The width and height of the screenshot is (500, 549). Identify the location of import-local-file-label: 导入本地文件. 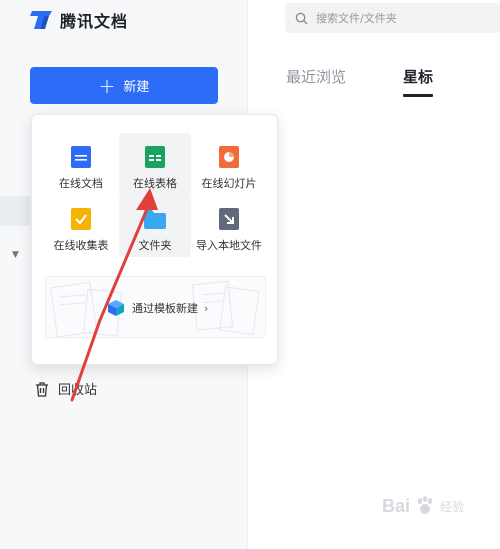
(229, 245).